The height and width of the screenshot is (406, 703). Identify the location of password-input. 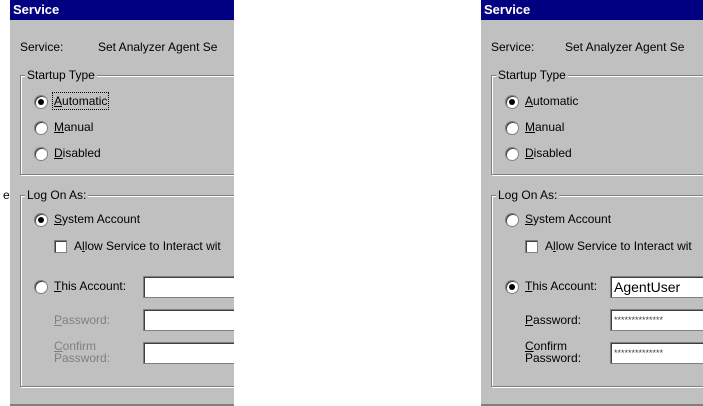
(188, 320).